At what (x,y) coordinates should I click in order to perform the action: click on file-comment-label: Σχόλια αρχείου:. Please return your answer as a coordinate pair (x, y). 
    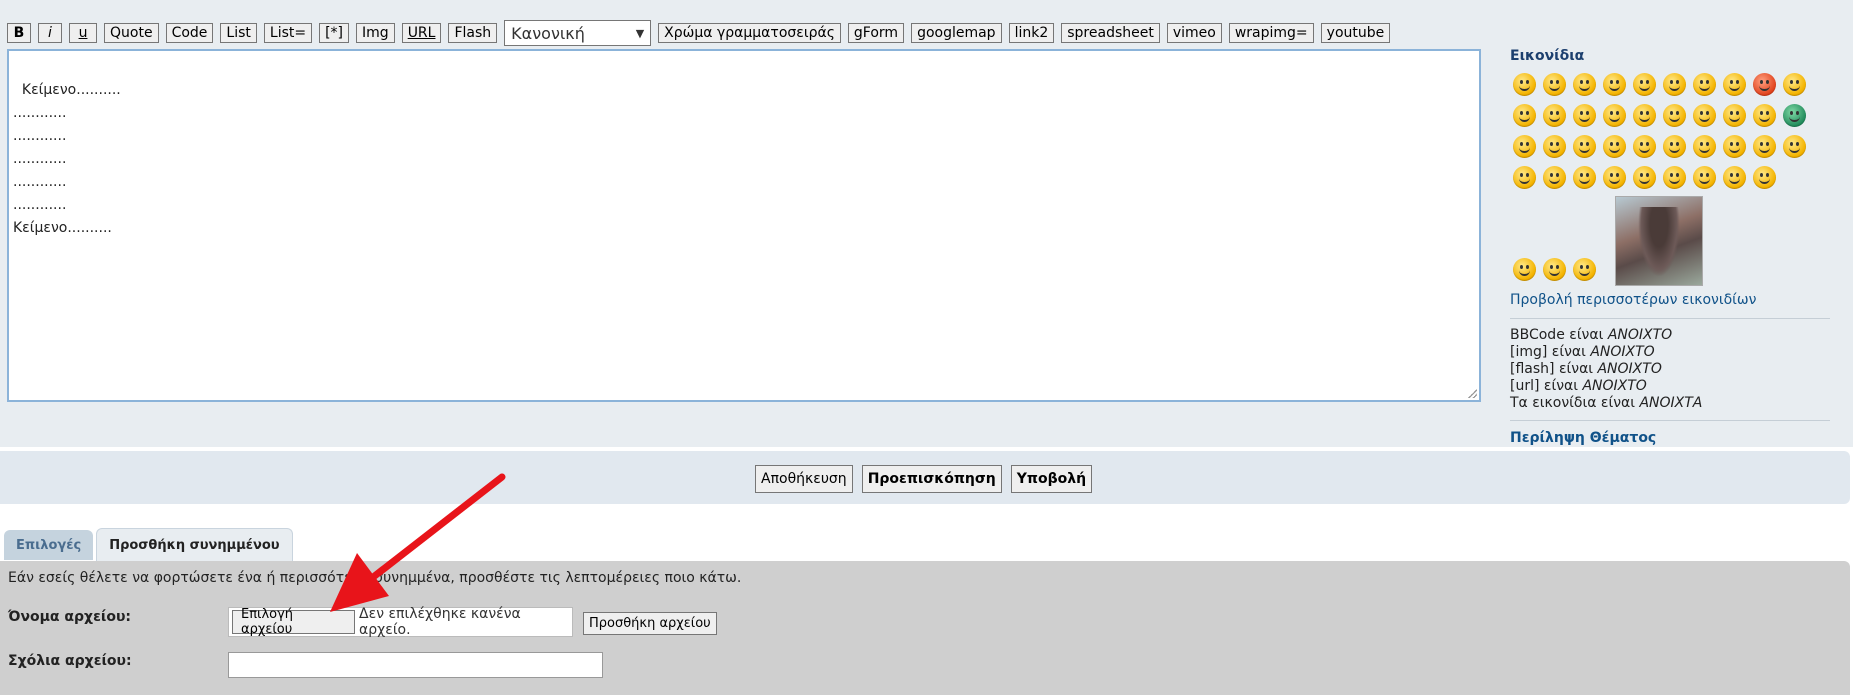
    Looking at the image, I should click on (70, 661).